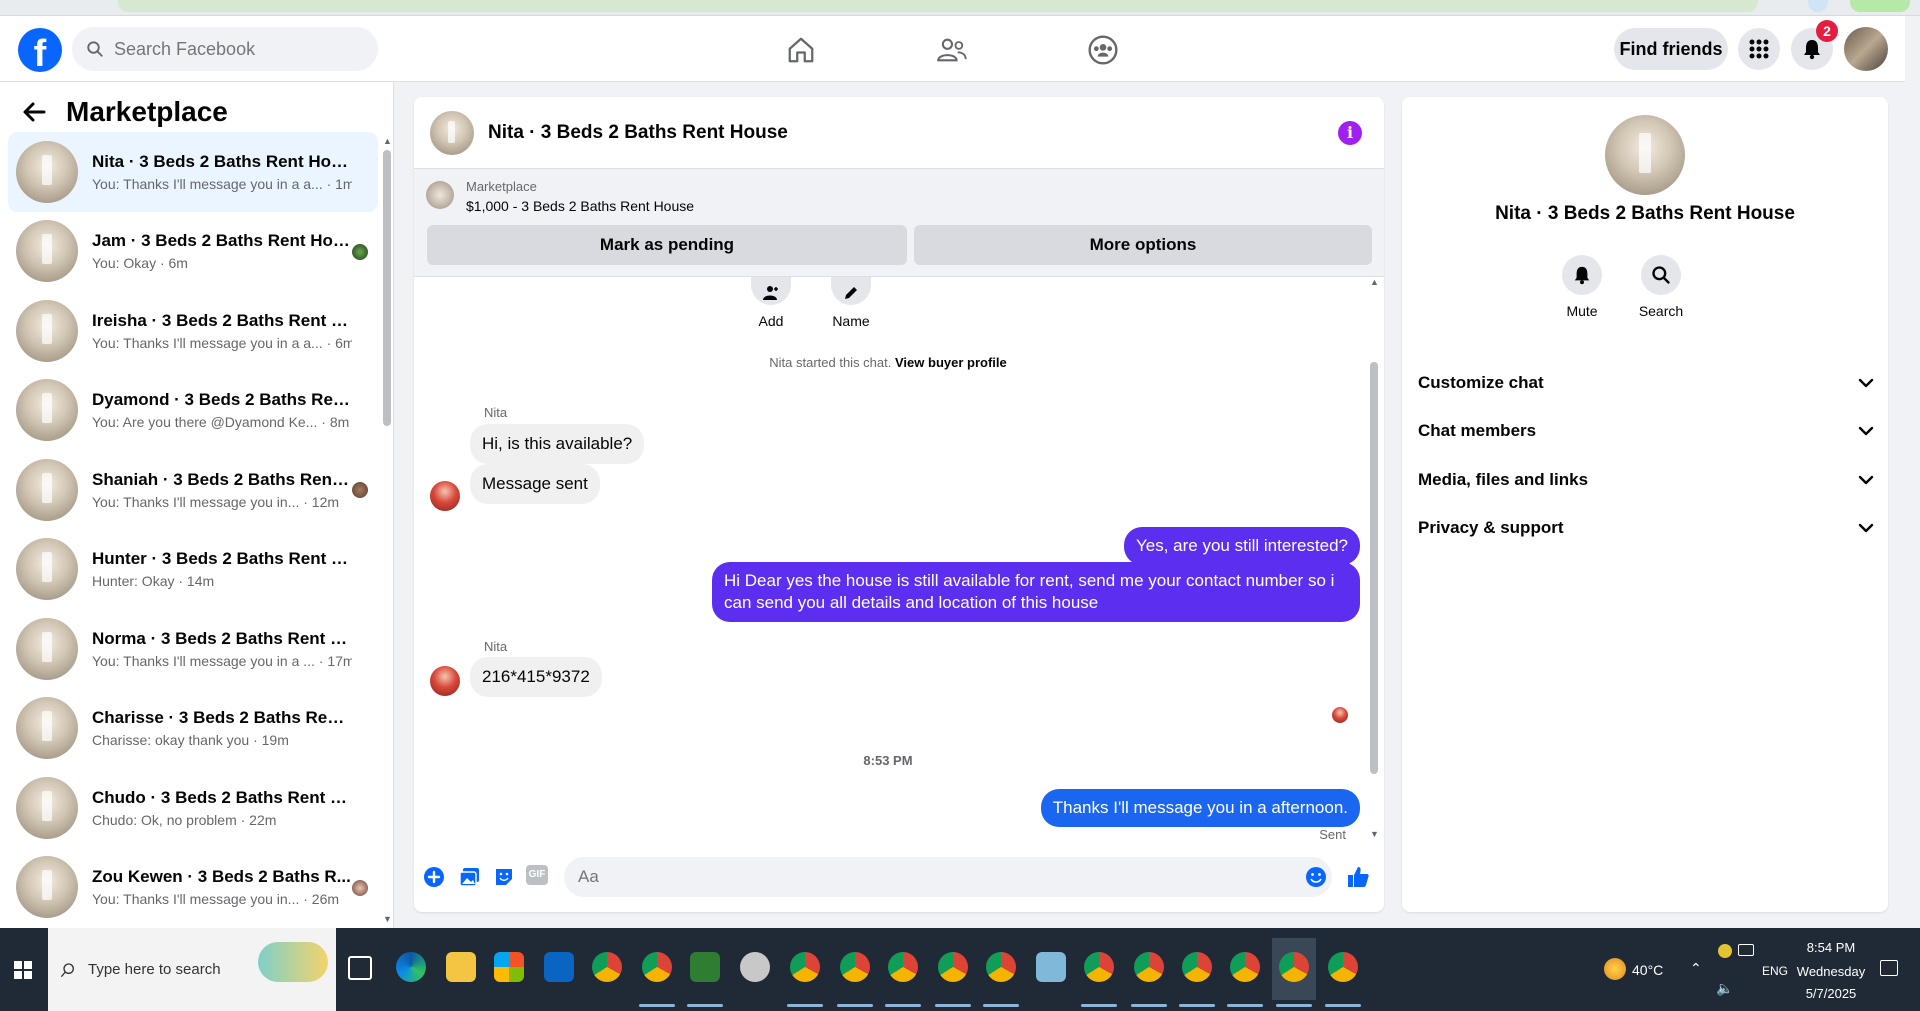 Image resolution: width=1920 pixels, height=1011 pixels. Describe the element at coordinates (1200, 808) in the screenshot. I see `outgoing-message: Thanks I'll message you in a afternoon.` at that location.